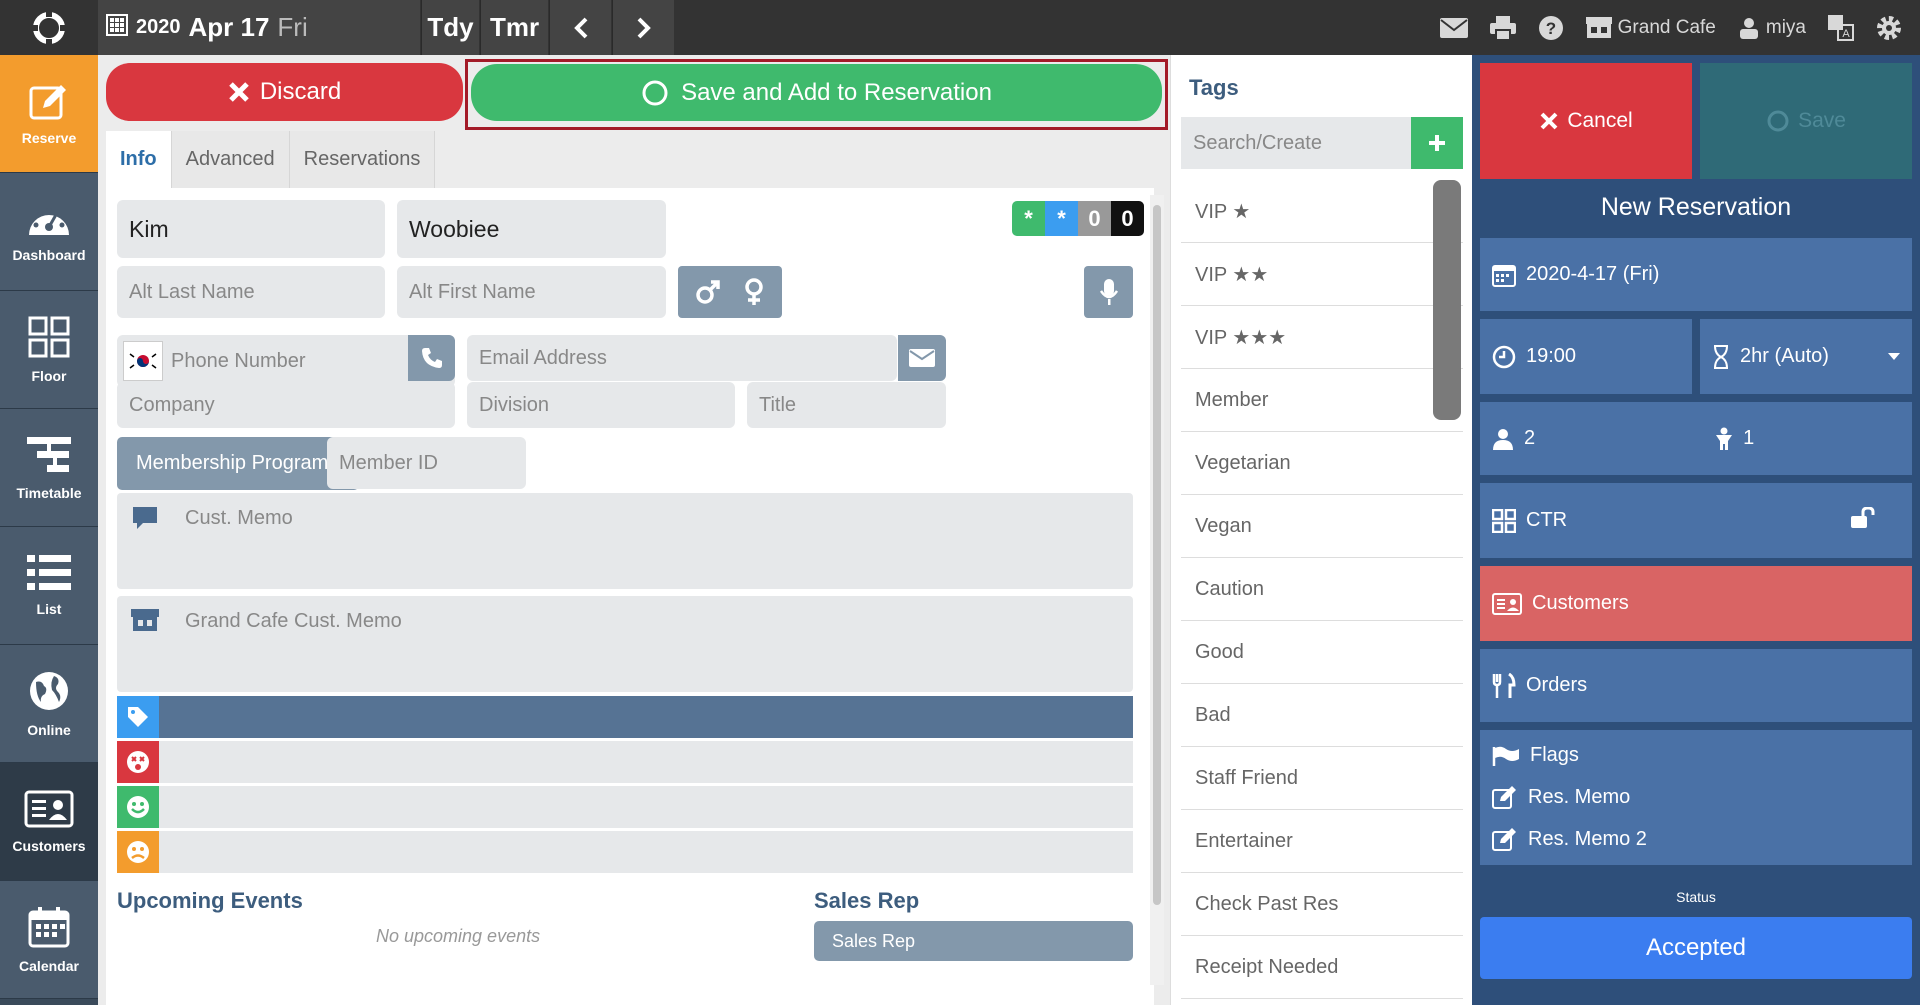 The width and height of the screenshot is (1920, 1005). I want to click on last-name-field: Kim, so click(251, 229).